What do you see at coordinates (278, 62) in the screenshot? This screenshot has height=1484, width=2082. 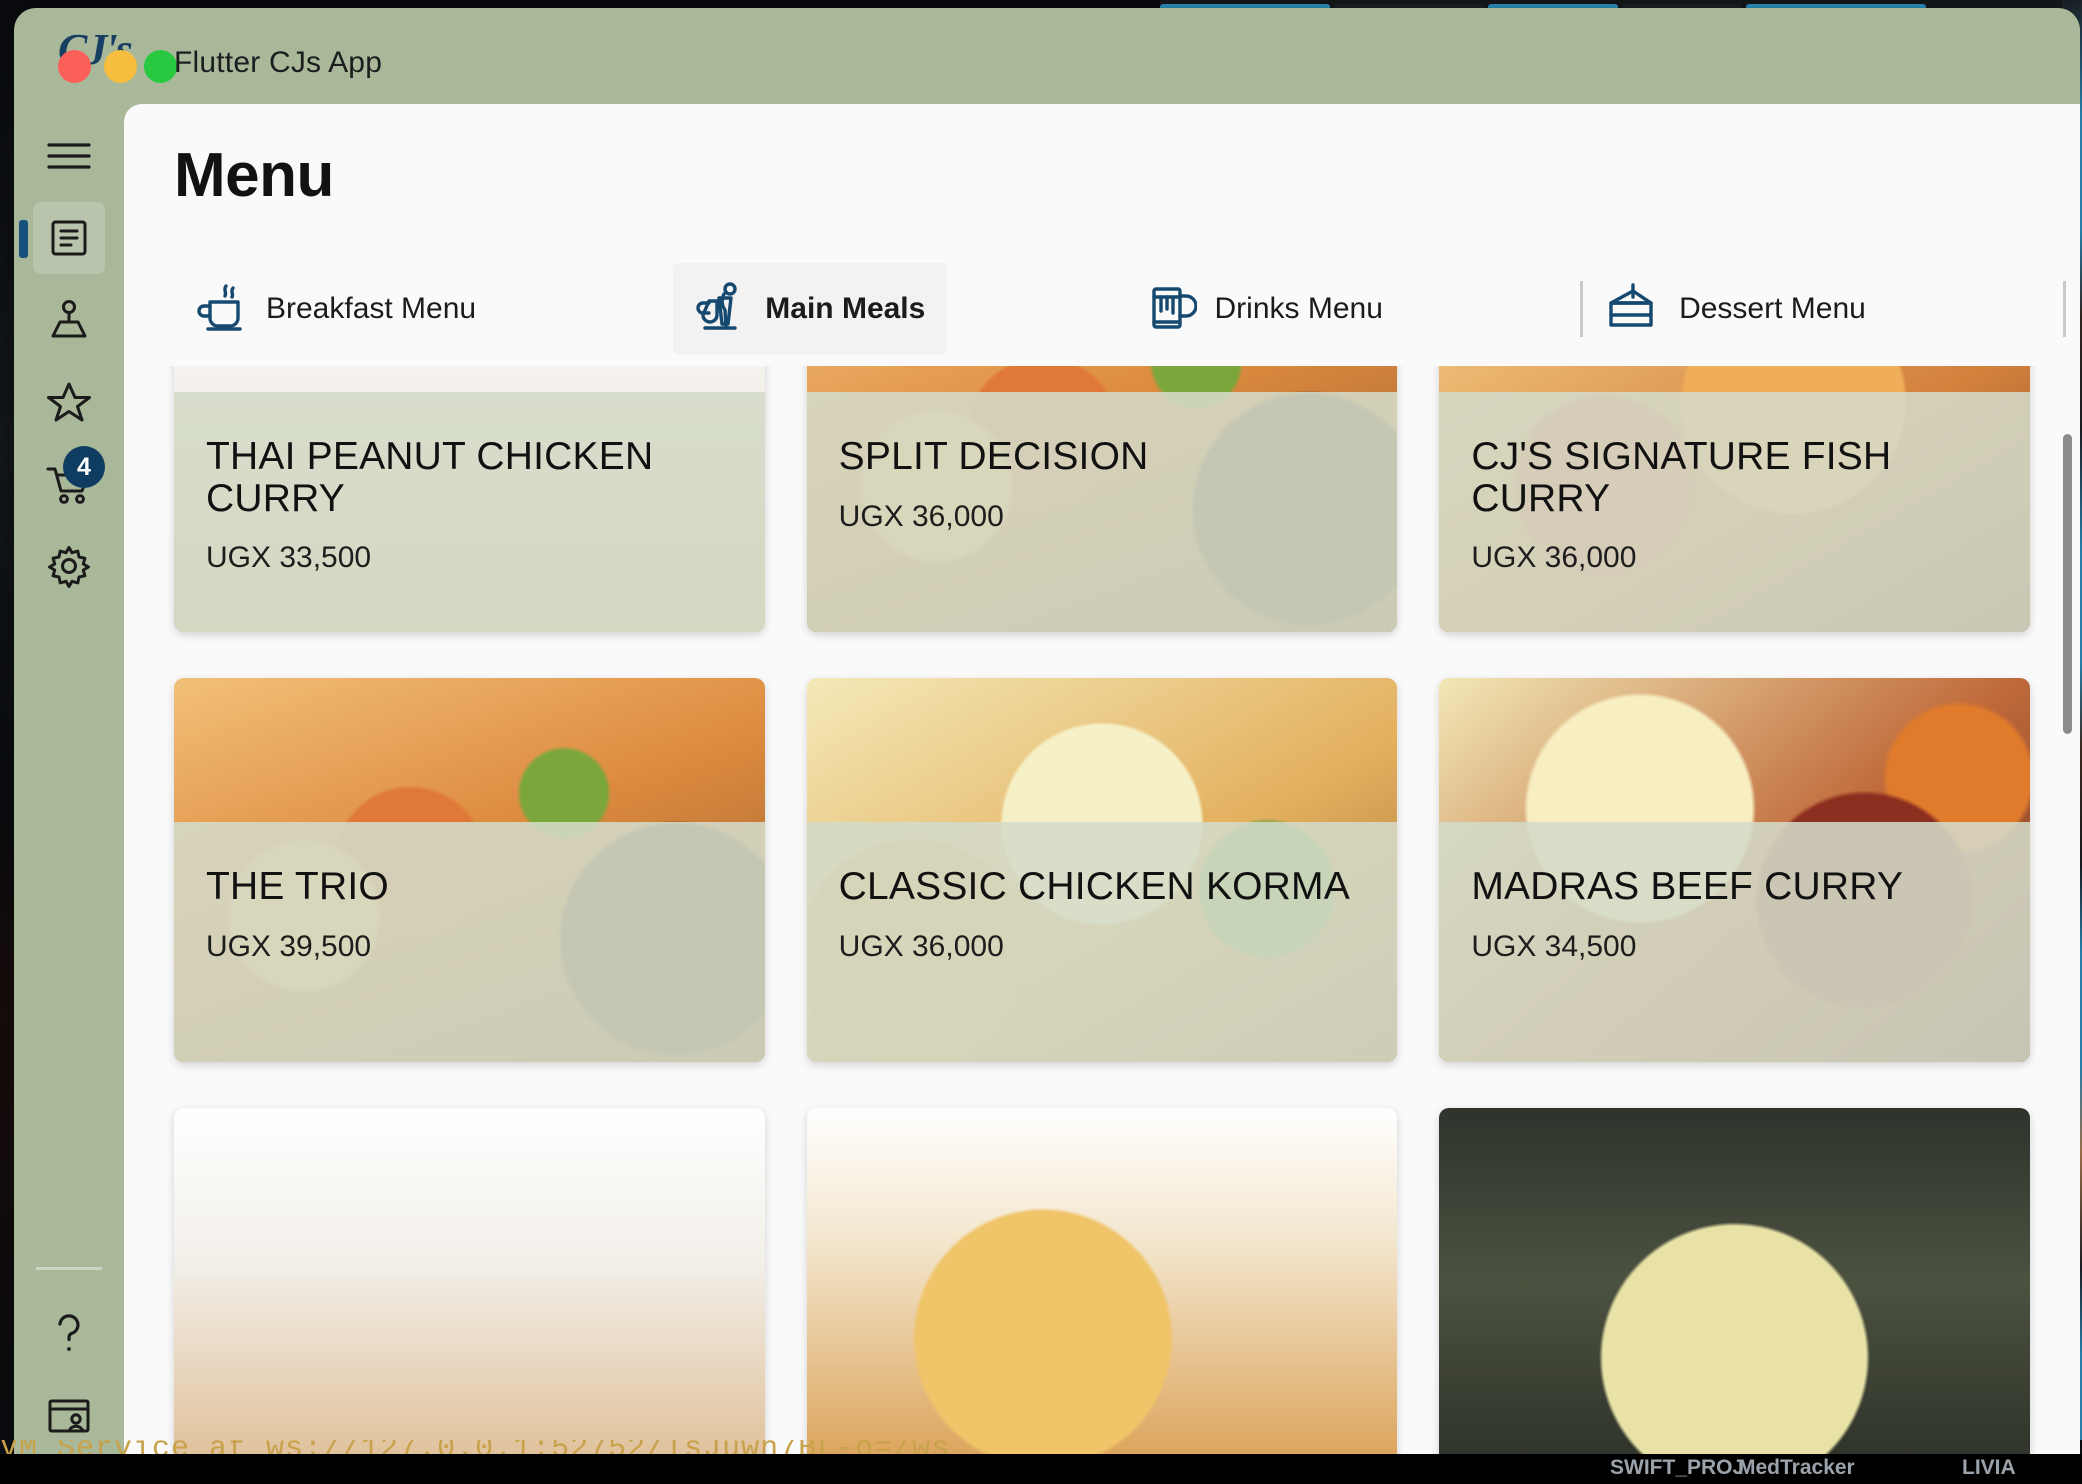 I see `app-title: Flutter CJs App` at bounding box center [278, 62].